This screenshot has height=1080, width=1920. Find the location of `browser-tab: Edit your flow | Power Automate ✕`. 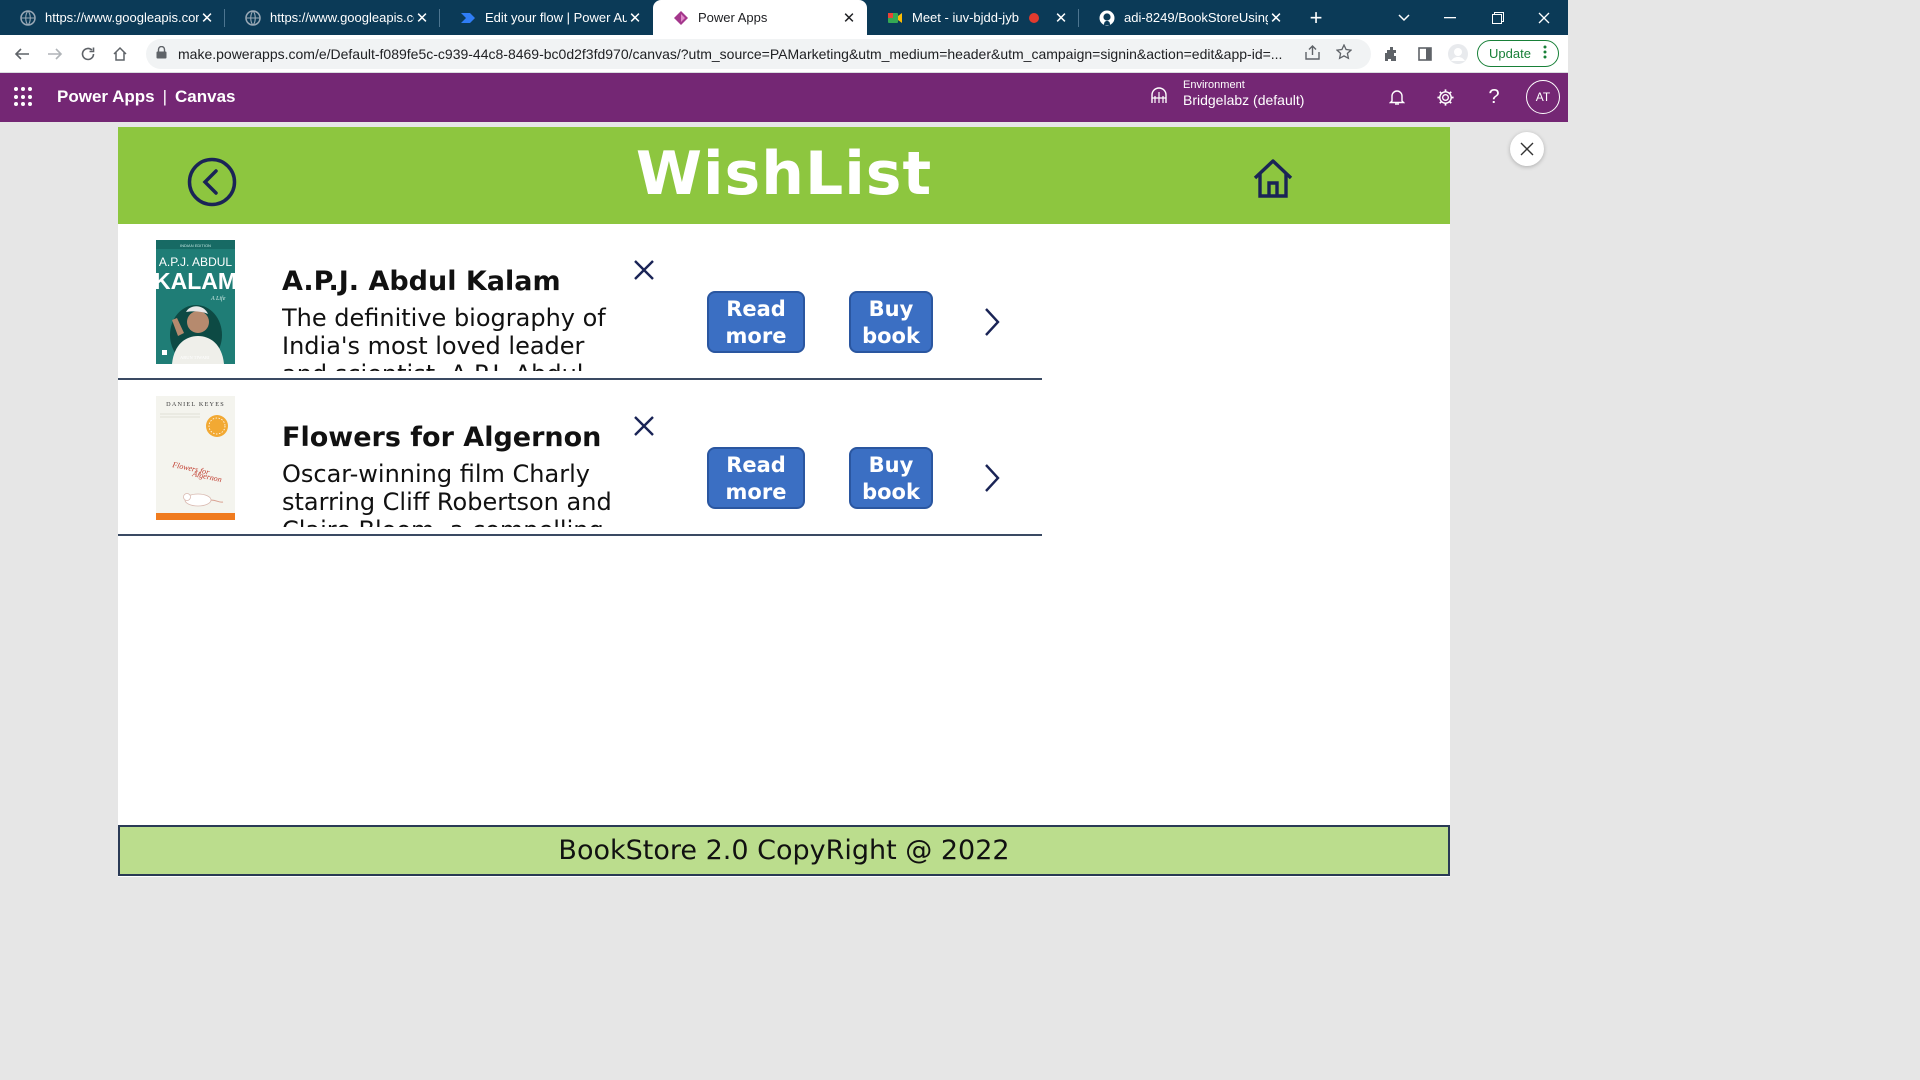

browser-tab: Edit your flow | Power Automate ✕ is located at coordinates (546, 17).